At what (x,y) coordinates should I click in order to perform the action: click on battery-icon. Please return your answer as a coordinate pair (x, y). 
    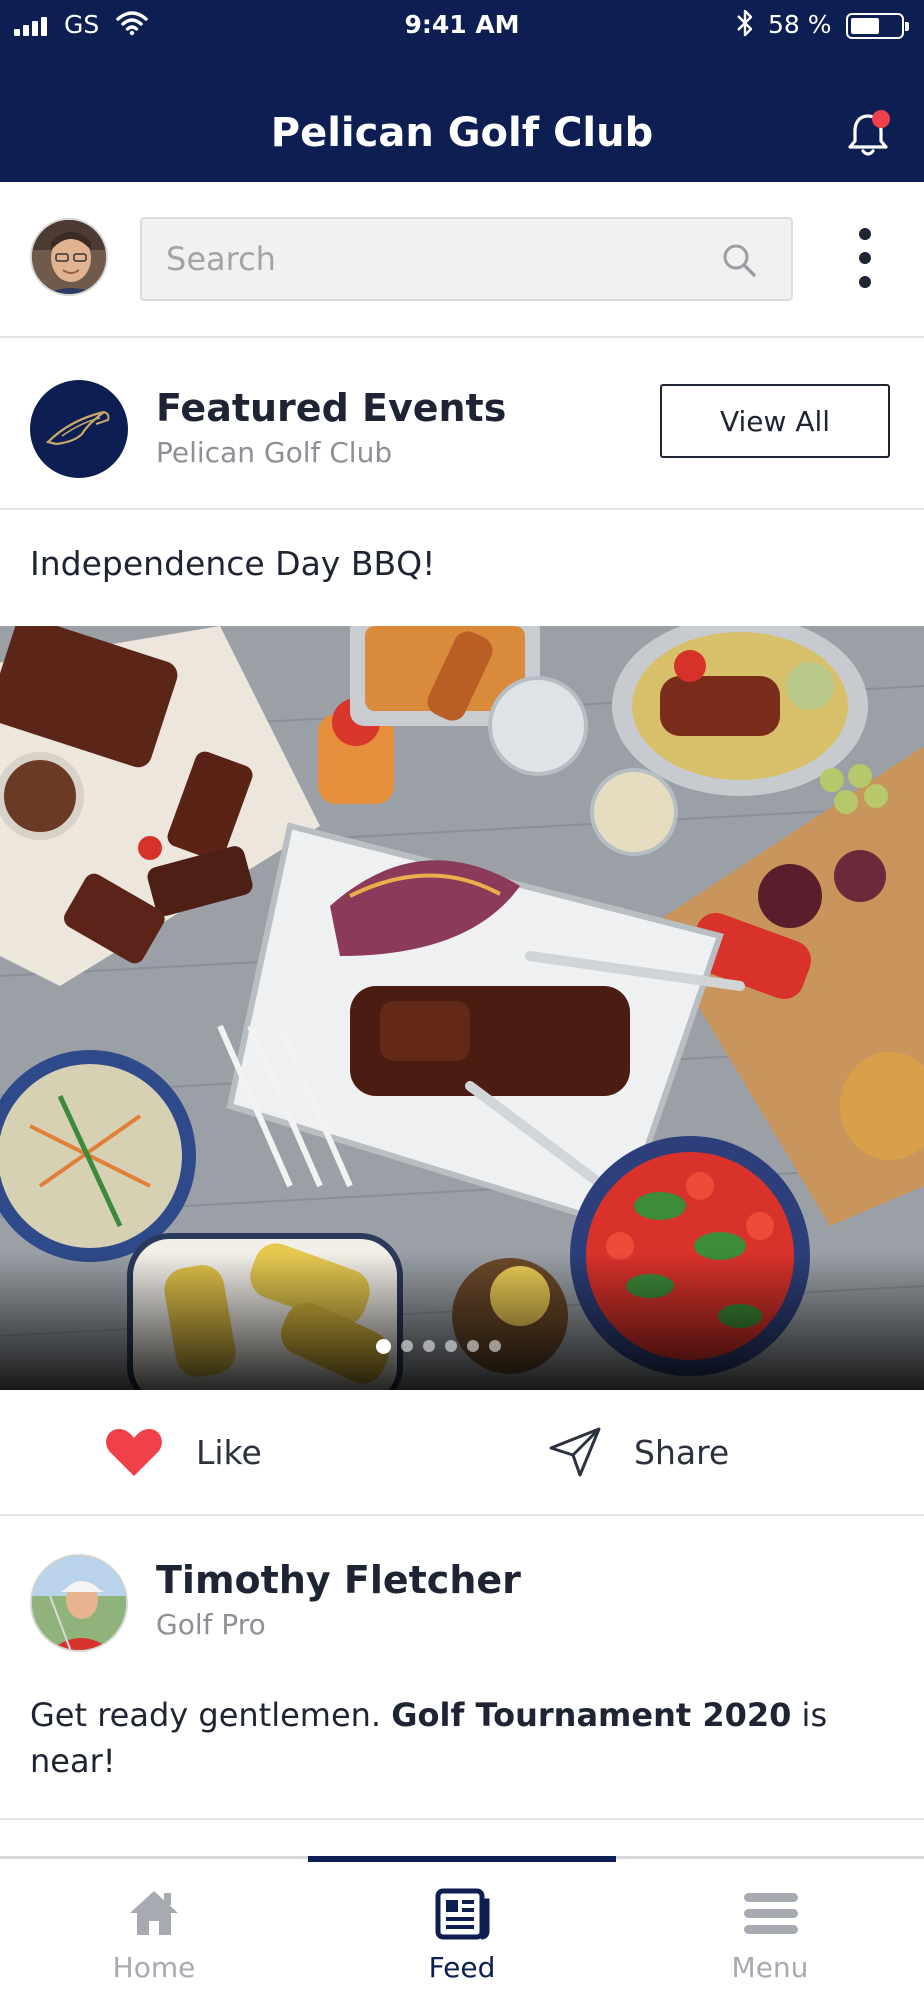
    Looking at the image, I should click on (877, 26).